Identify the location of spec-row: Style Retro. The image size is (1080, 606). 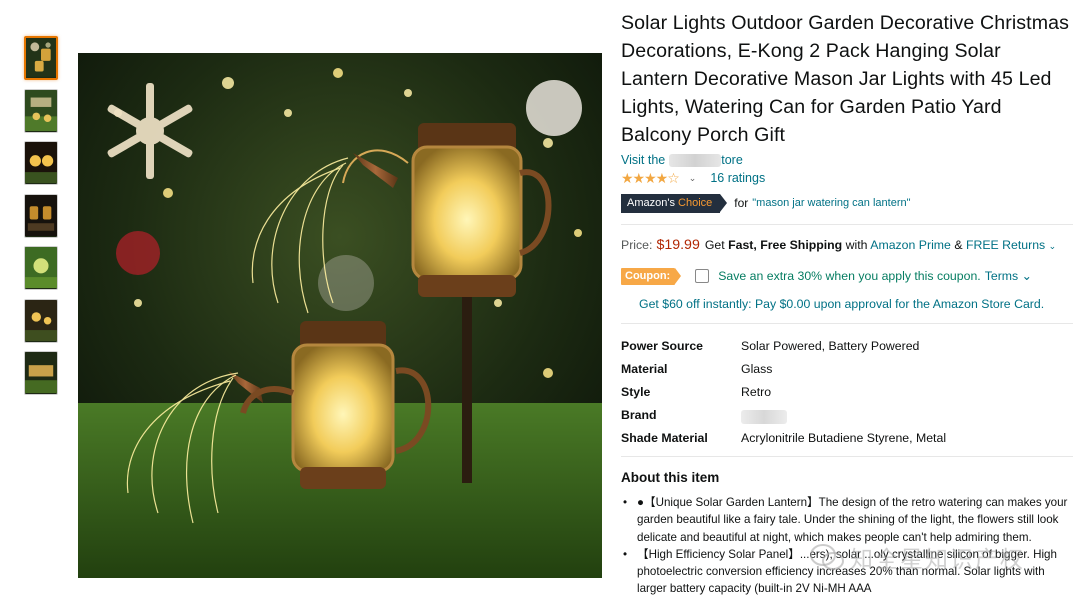
(847, 391).